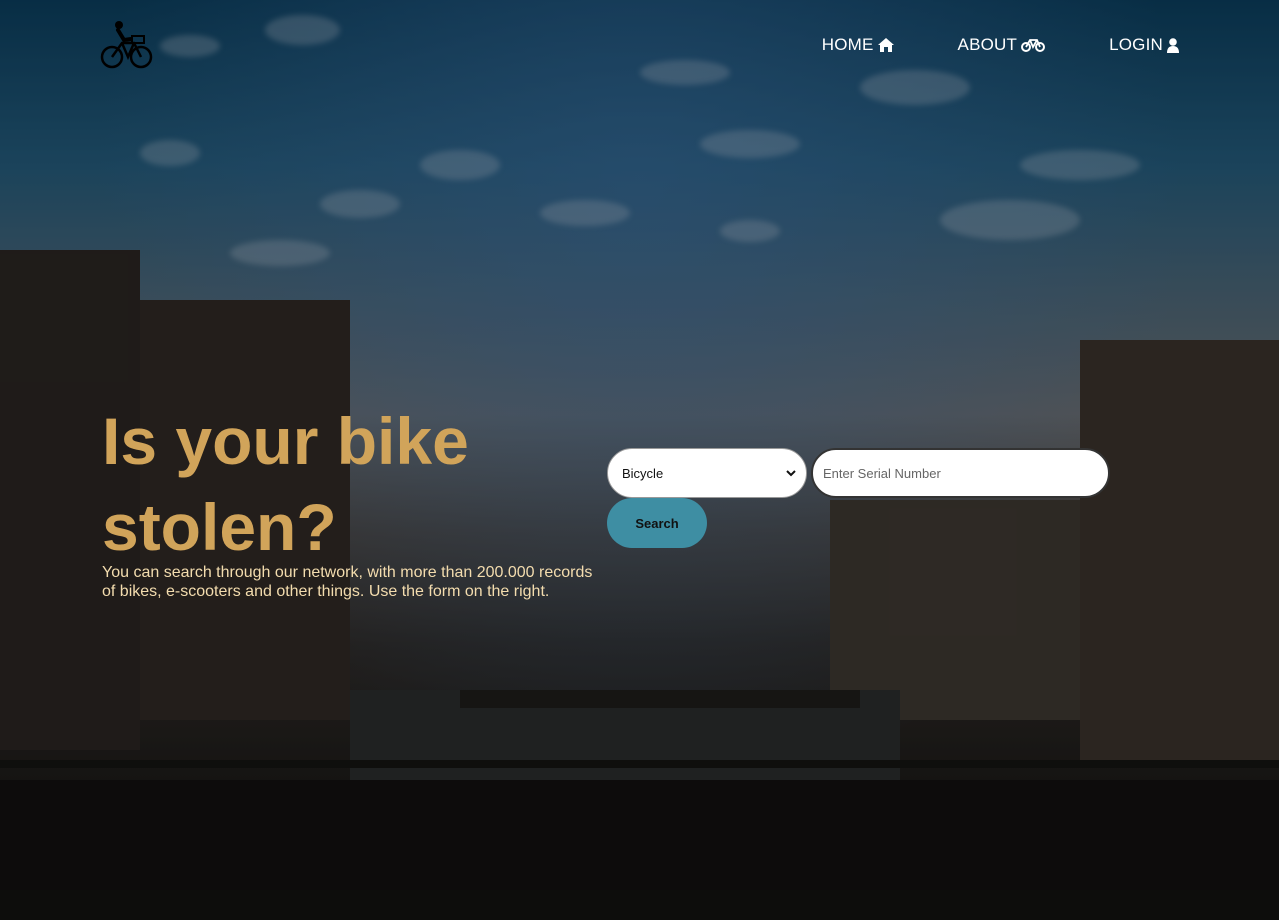 The width and height of the screenshot is (1279, 920). I want to click on hero-title: Is your bike stolen?, so click(285, 484).